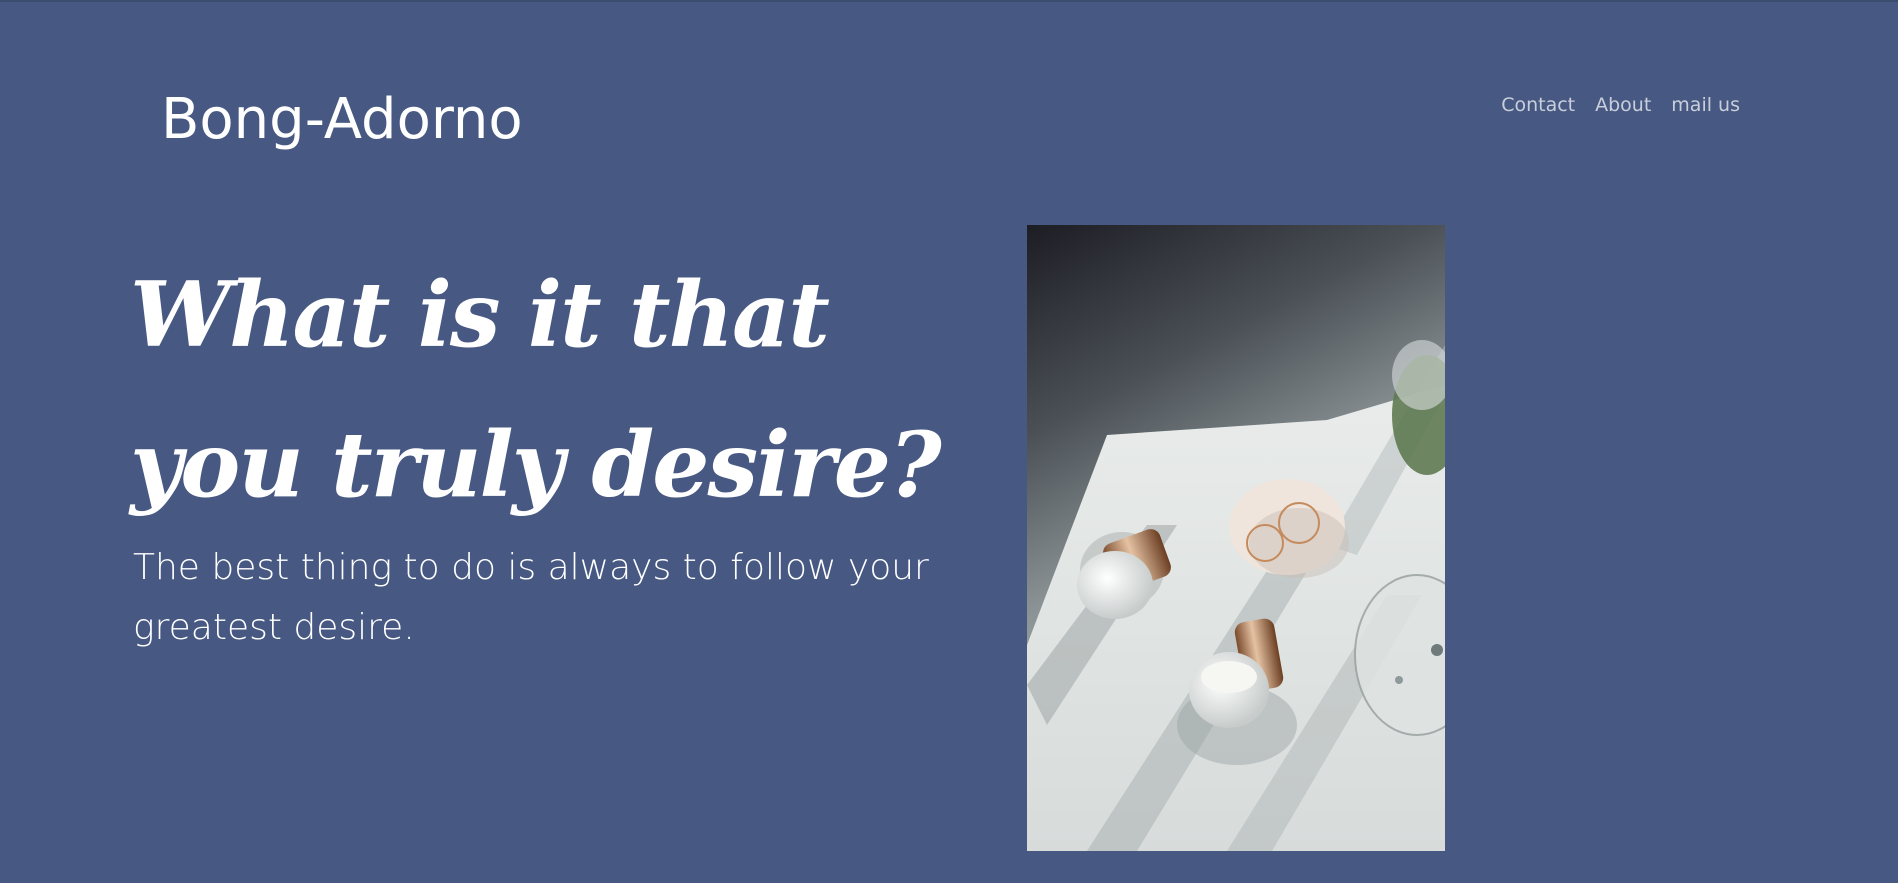 This screenshot has width=1898, height=883. Describe the element at coordinates (1623, 105) in the screenshot. I see `nav-about-link: About` at that location.